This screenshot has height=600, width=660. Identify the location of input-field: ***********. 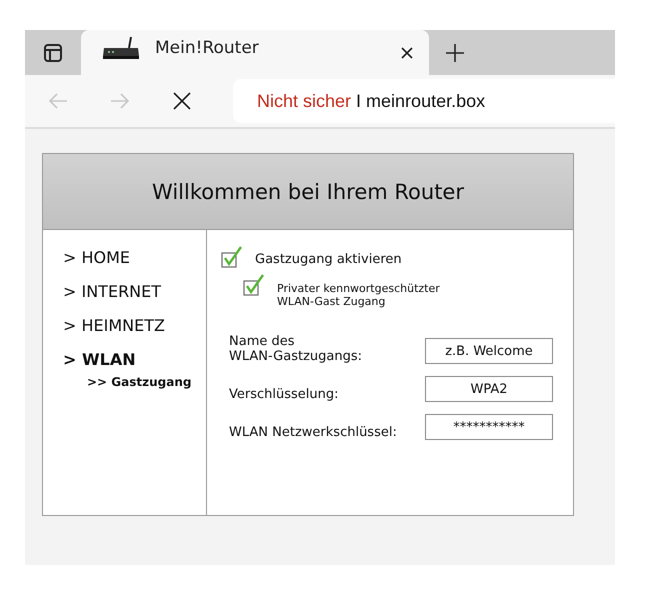
(489, 427).